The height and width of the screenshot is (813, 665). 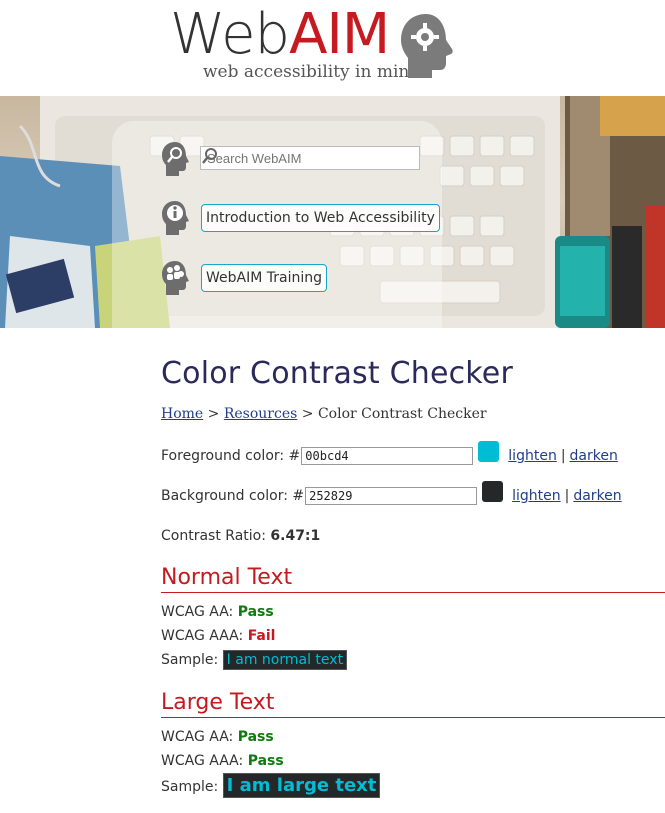 I want to click on large-aaa-result: WCAG AAA: Pass, so click(x=222, y=761).